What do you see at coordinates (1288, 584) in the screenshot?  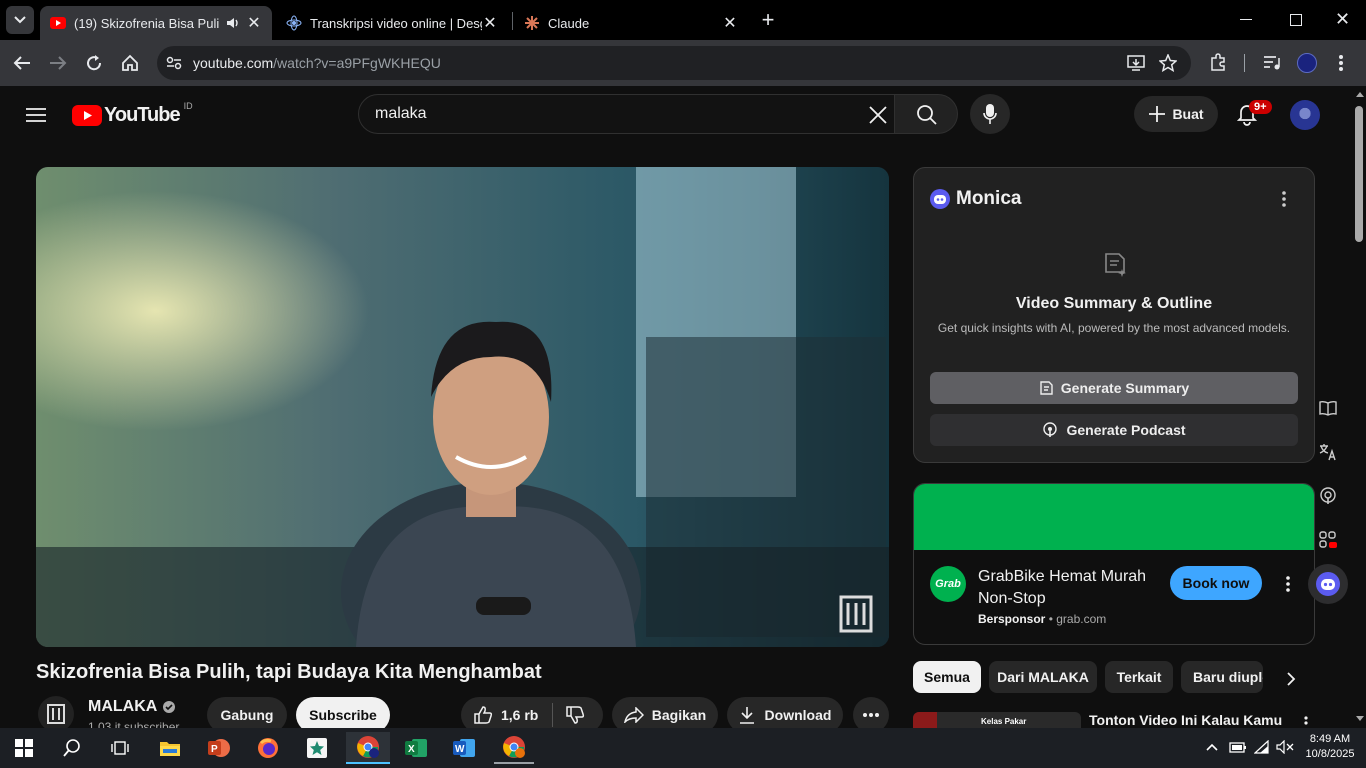 I see `ad-menu-icon` at bounding box center [1288, 584].